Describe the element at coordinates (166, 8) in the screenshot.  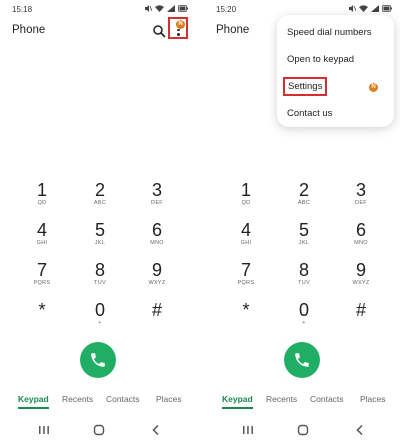
I see `status-icons` at that location.